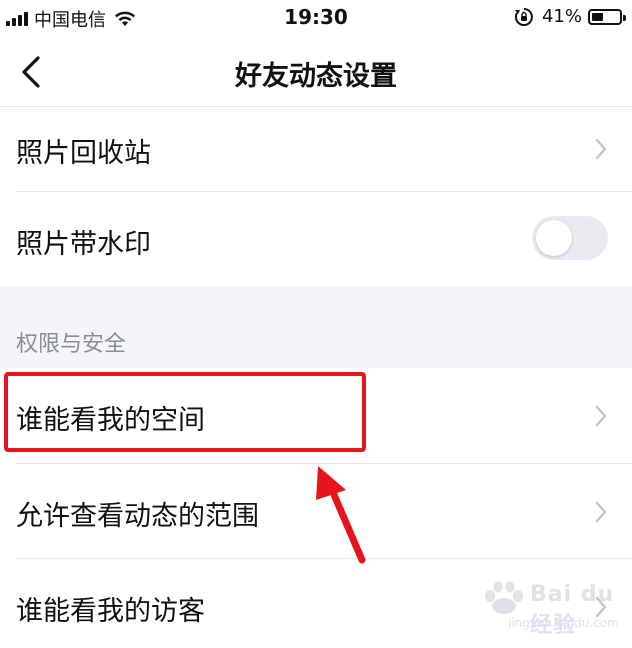 This screenshot has width=632, height=648. What do you see at coordinates (554, 238) in the screenshot?
I see `toggle-knob` at bounding box center [554, 238].